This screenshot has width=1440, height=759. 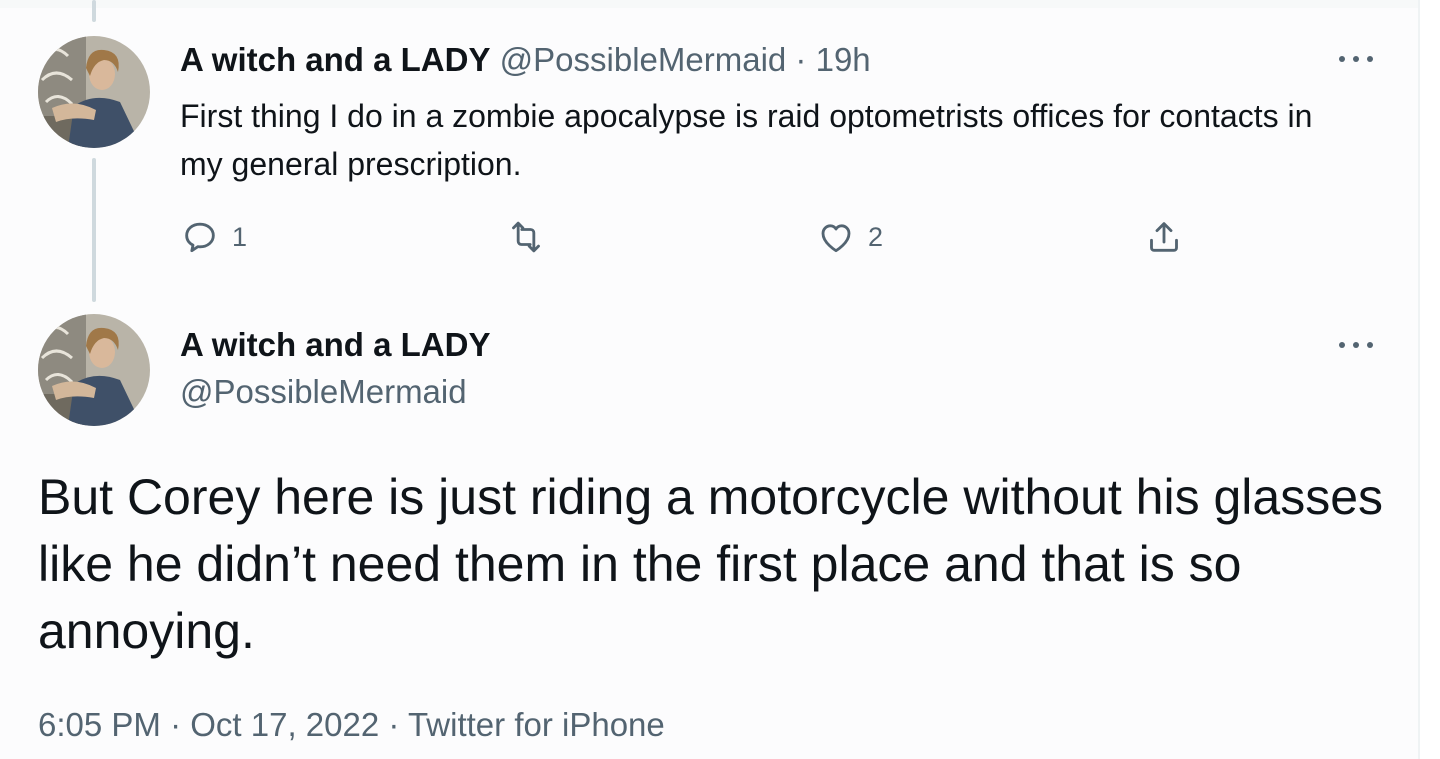 I want to click on tweet-timestamp: 19h, so click(x=843, y=59).